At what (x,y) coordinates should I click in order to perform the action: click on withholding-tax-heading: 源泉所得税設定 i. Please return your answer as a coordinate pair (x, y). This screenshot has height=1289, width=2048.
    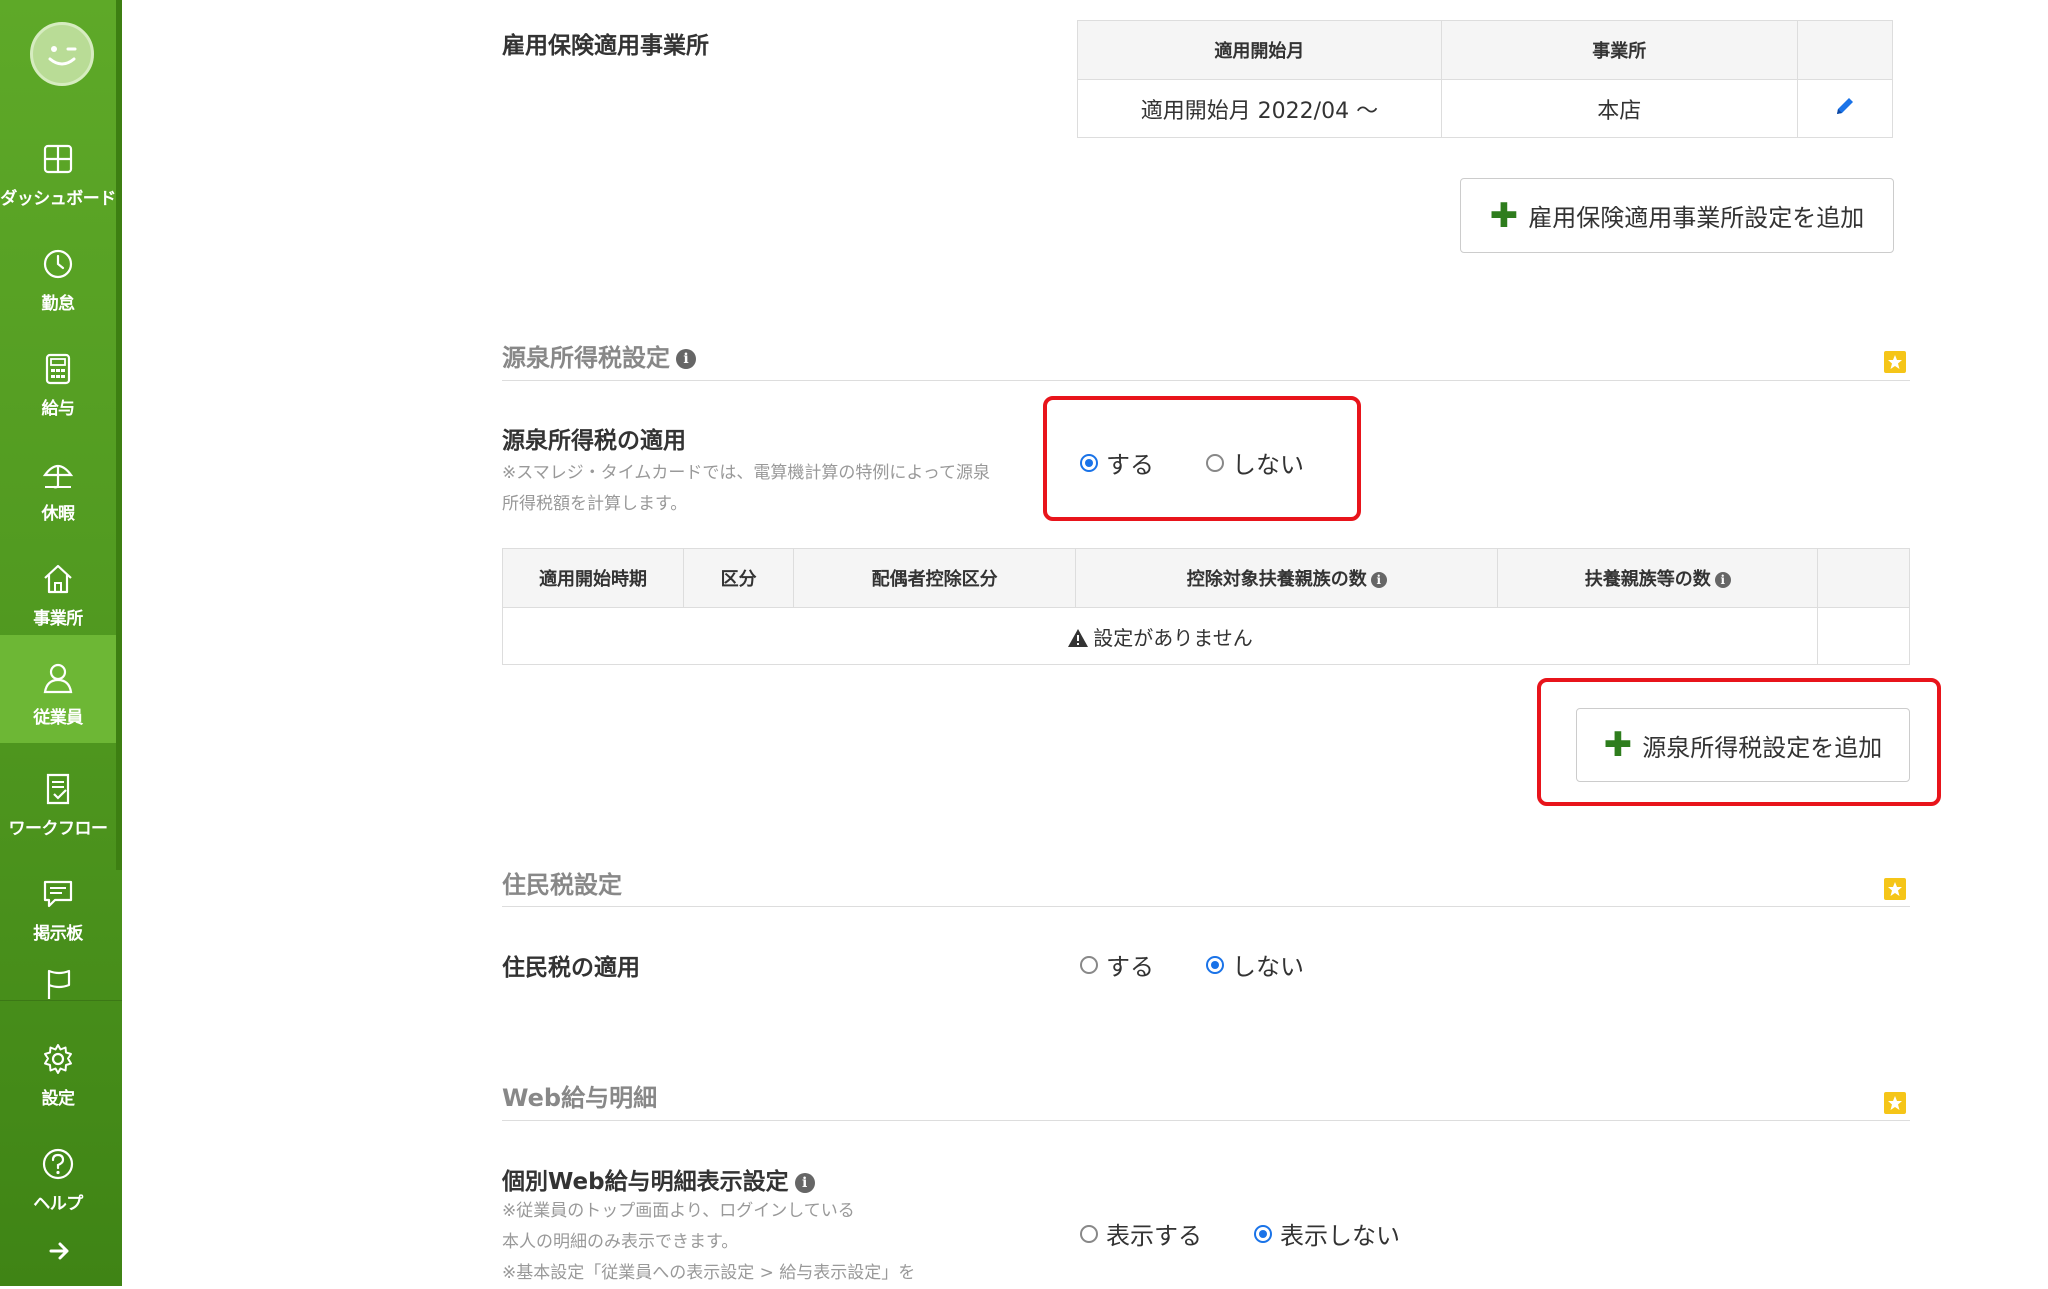
    Looking at the image, I should click on (599, 355).